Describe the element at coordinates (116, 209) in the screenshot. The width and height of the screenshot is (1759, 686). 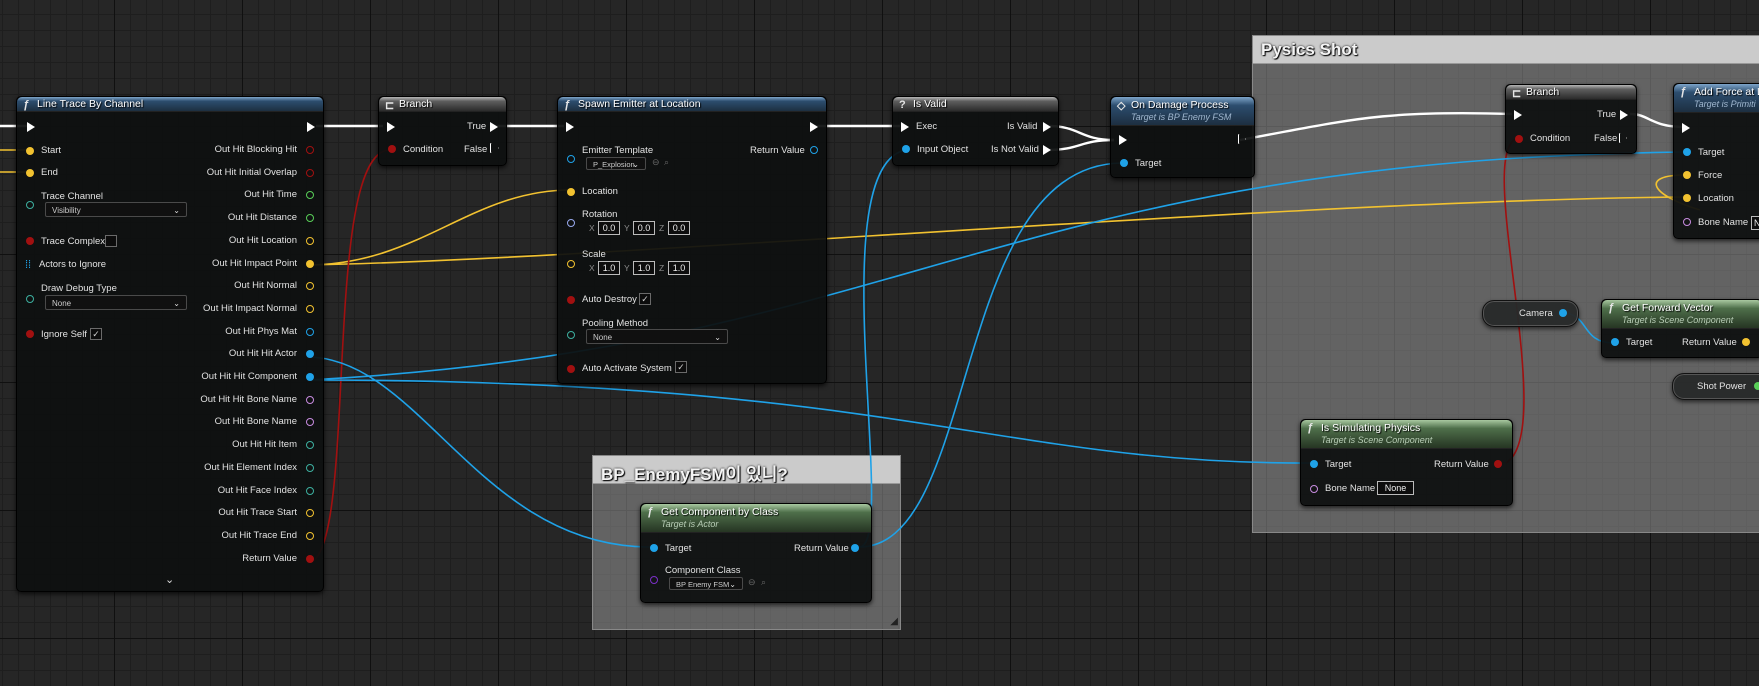
I see `trace-channel-dropdown: Visibility ⌄` at that location.